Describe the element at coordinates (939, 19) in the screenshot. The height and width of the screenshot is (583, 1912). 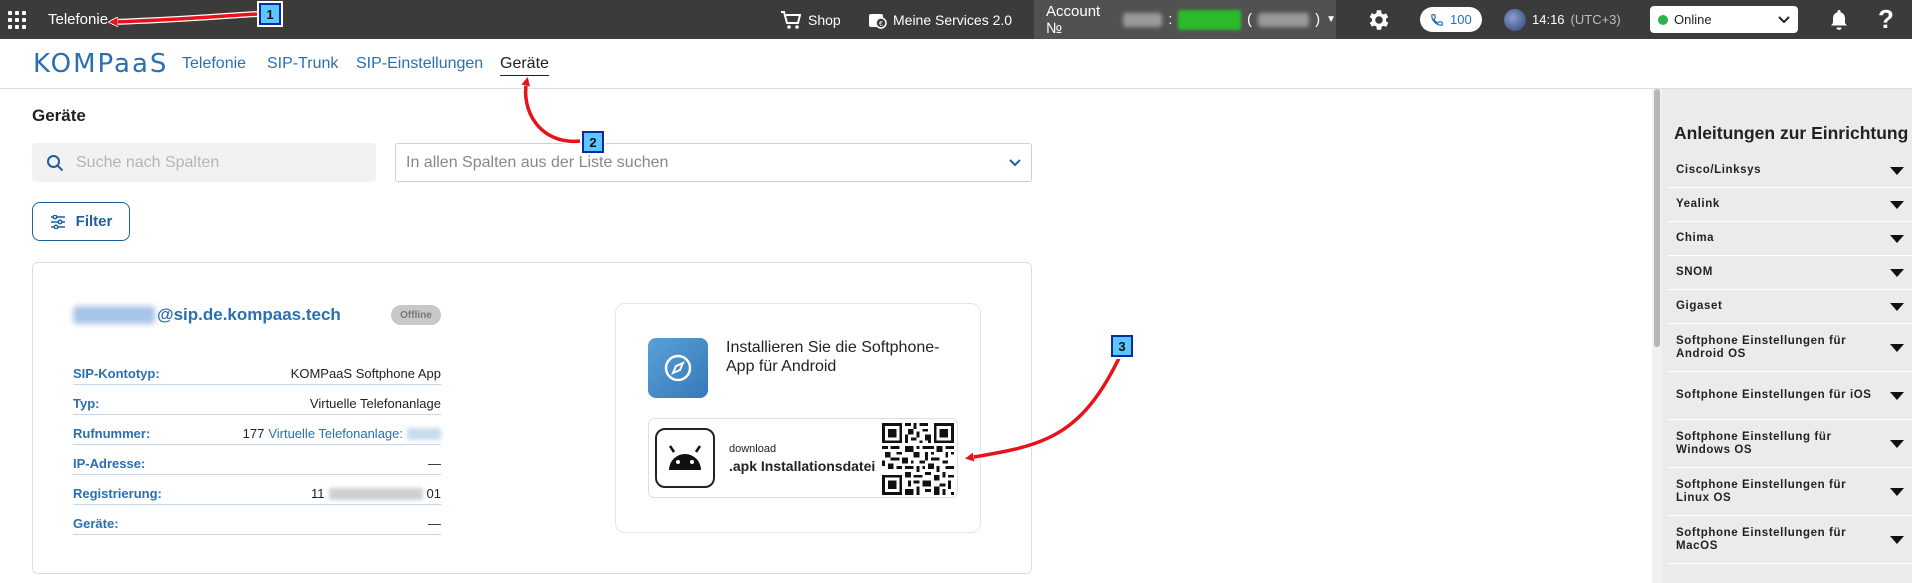
I see `services-link: € Meine Services 2.0` at that location.